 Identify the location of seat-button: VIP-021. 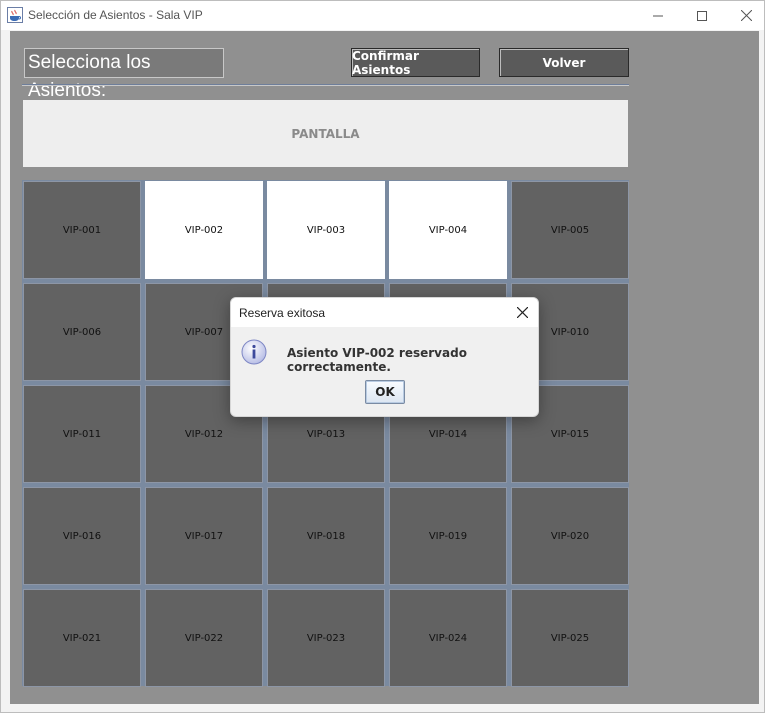
(82, 638).